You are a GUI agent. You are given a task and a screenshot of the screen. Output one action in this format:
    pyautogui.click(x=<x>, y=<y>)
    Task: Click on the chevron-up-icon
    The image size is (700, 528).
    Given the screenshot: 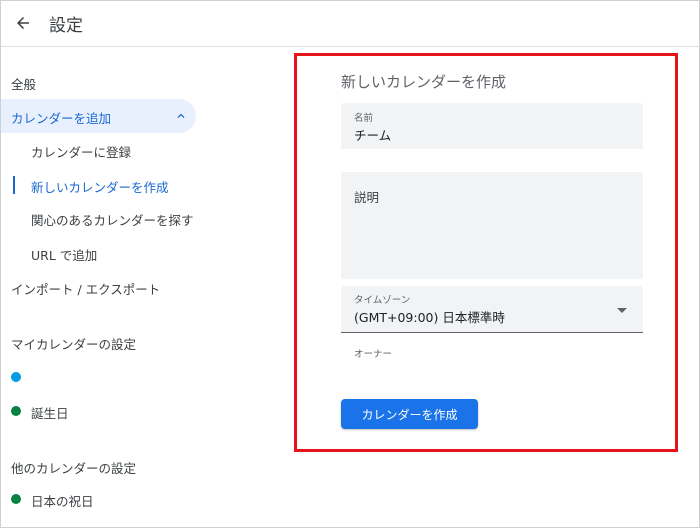 What is the action you would take?
    pyautogui.click(x=181, y=115)
    